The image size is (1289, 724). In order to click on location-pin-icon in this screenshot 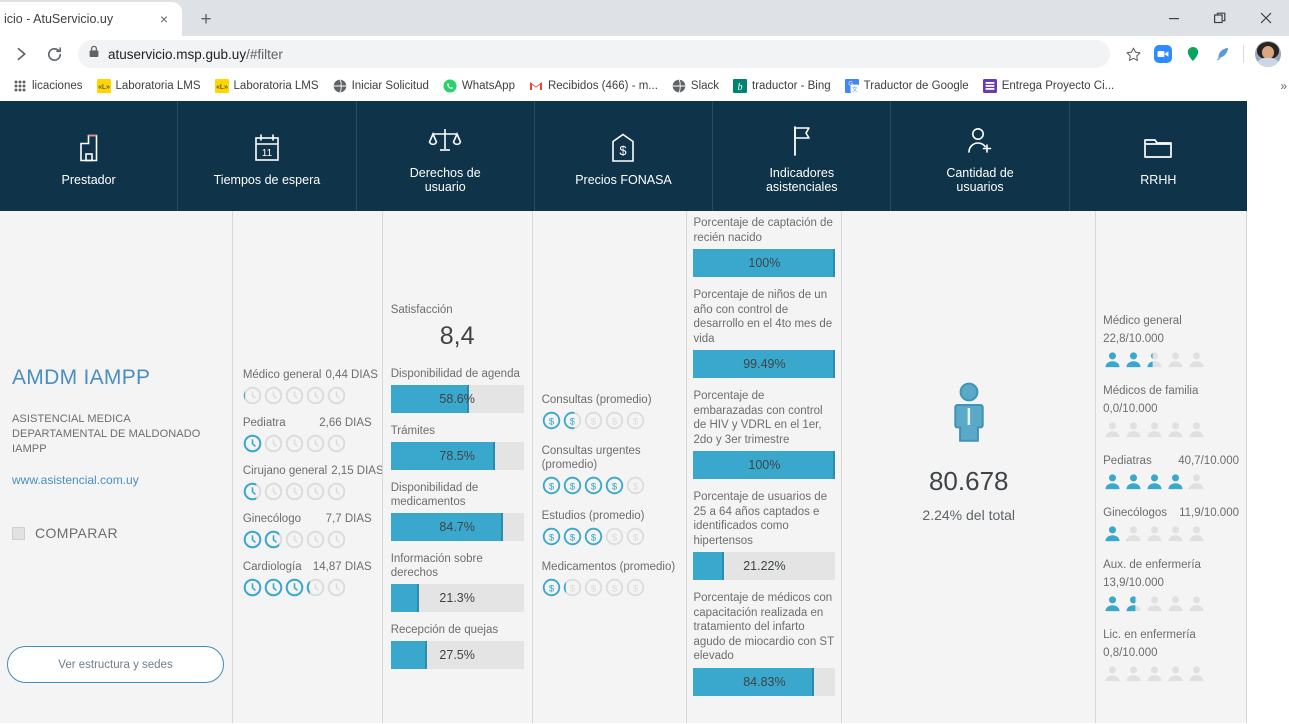, I will do `click(1193, 54)`.